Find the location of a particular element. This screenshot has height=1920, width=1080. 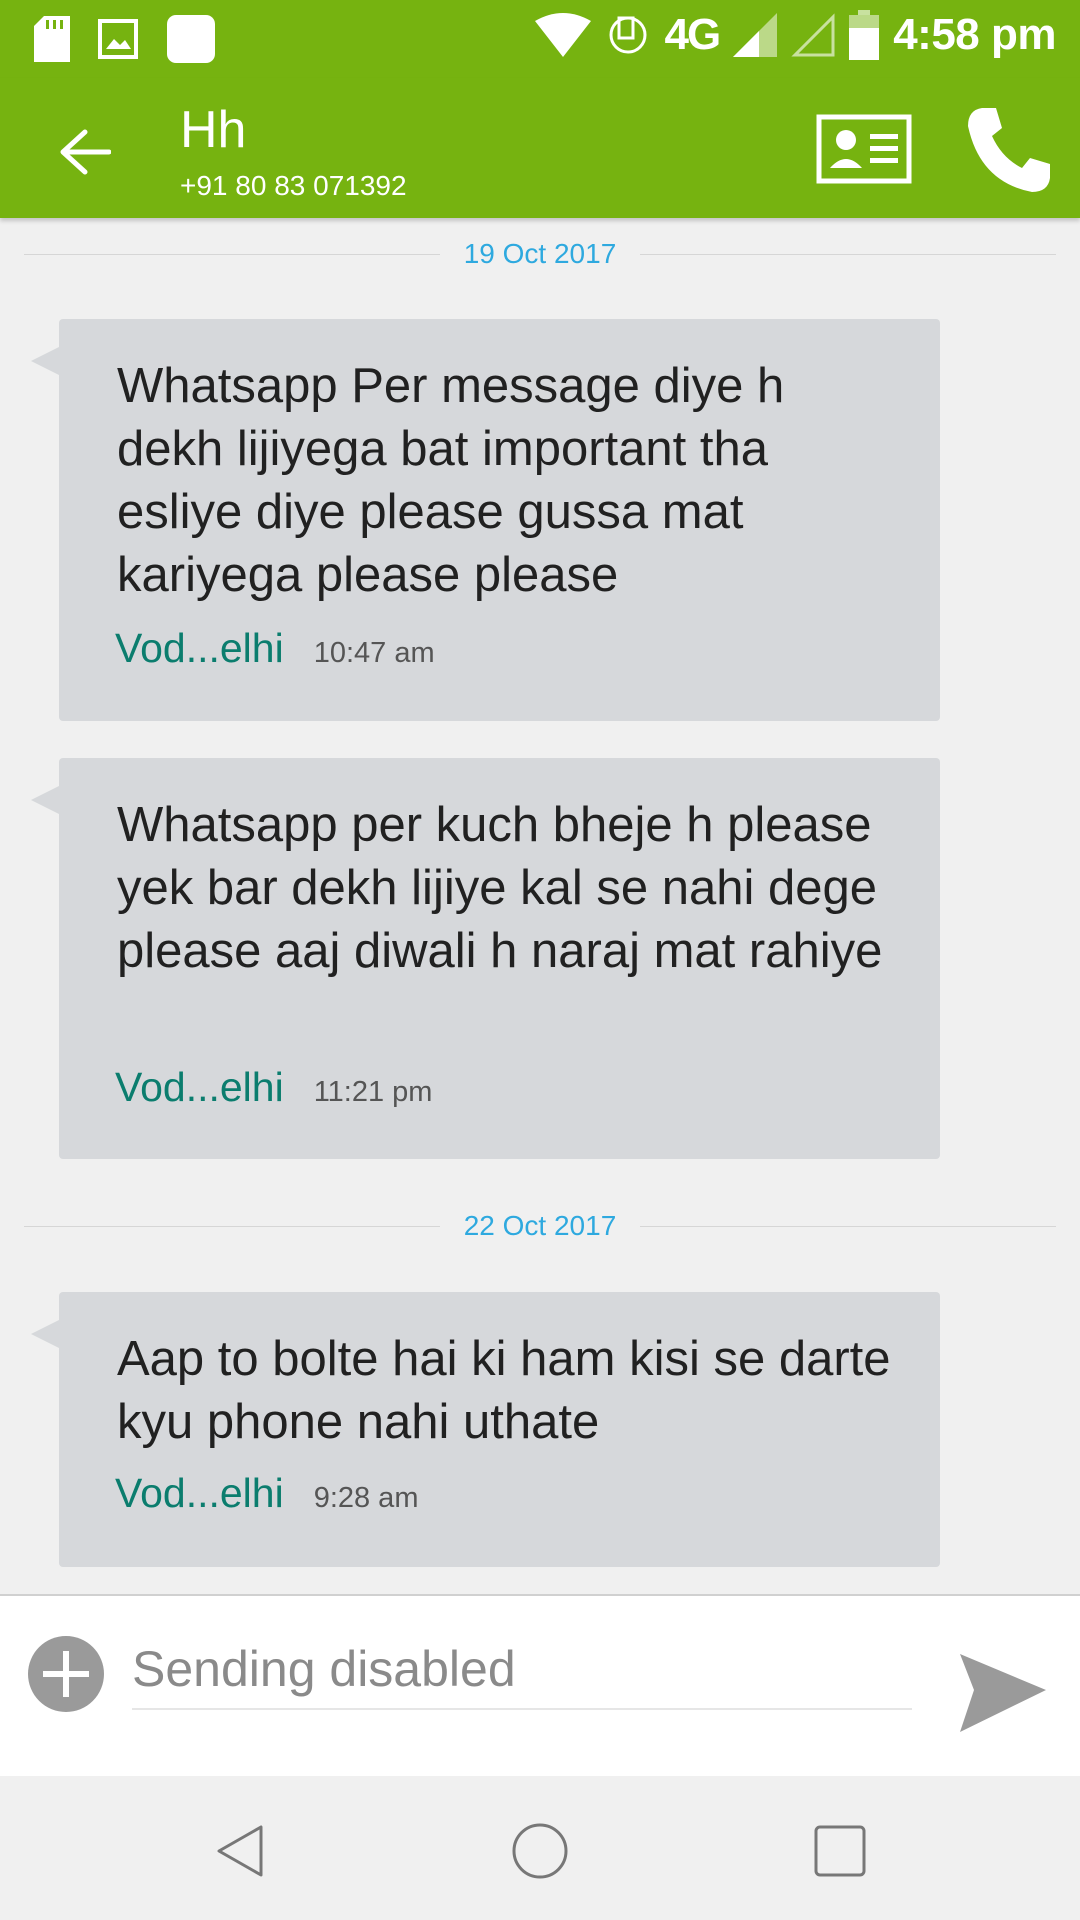

clock: 4:58 pm is located at coordinates (974, 34).